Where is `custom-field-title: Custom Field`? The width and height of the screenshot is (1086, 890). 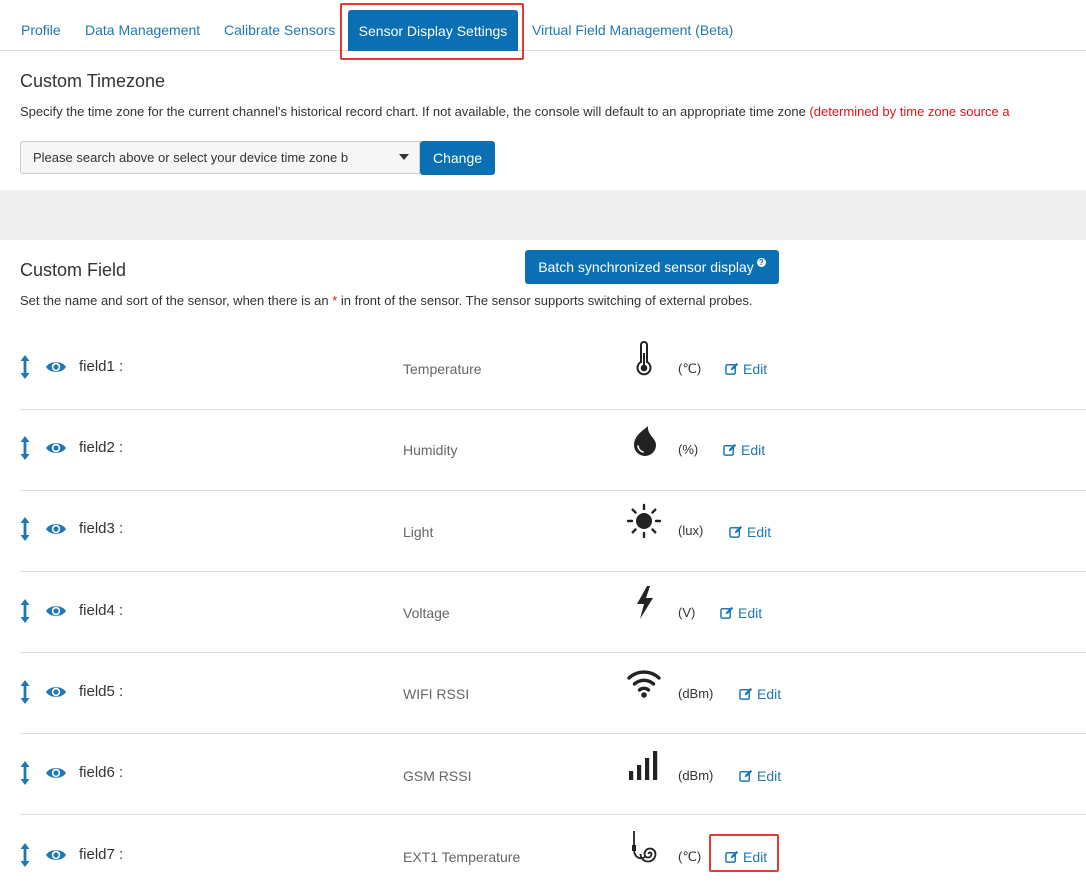 custom-field-title: Custom Field is located at coordinates (73, 270).